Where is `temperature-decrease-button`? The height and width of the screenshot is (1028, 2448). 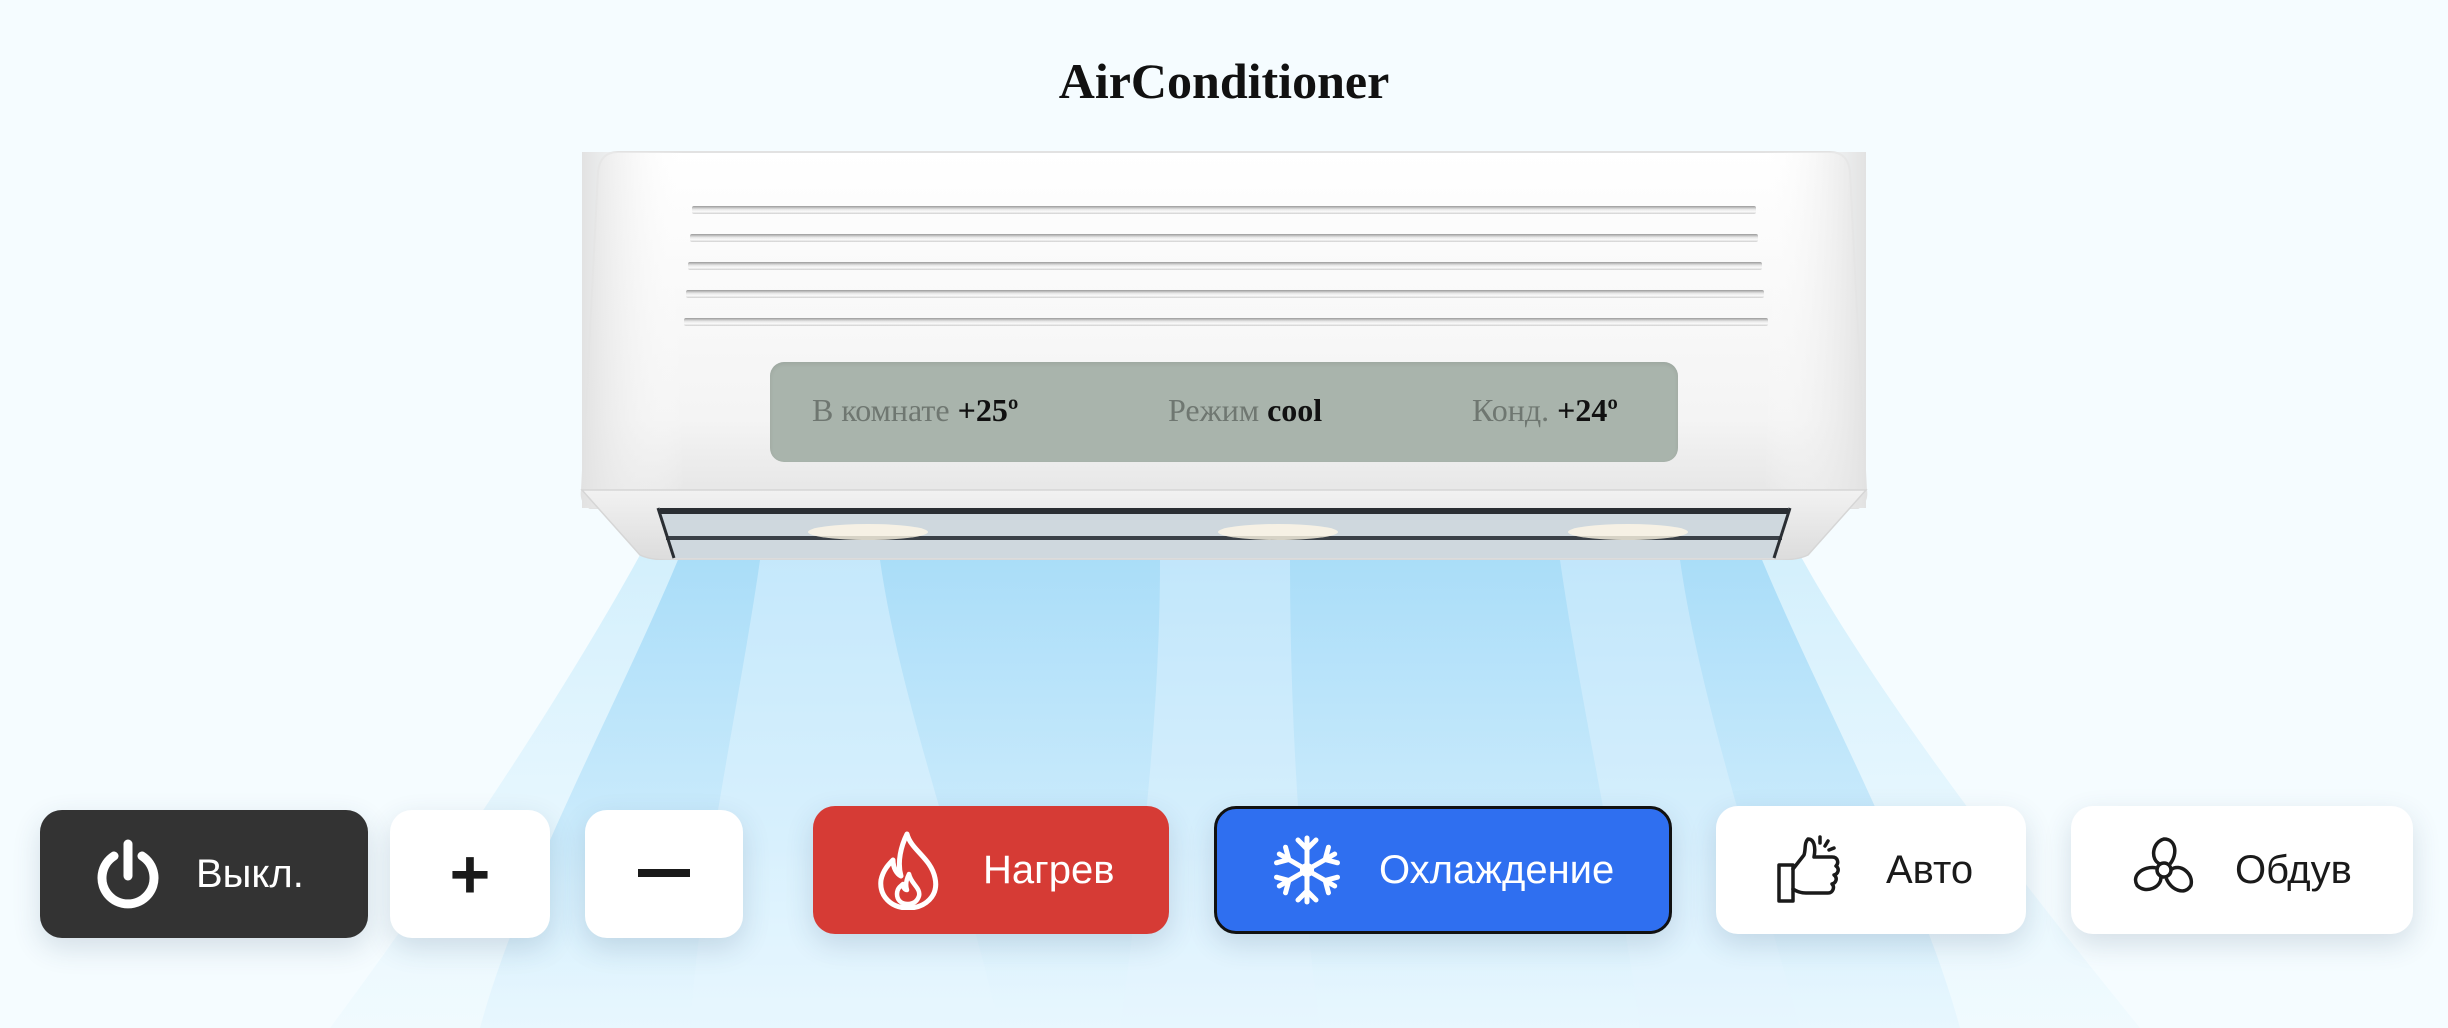
temperature-decrease-button is located at coordinates (664, 874).